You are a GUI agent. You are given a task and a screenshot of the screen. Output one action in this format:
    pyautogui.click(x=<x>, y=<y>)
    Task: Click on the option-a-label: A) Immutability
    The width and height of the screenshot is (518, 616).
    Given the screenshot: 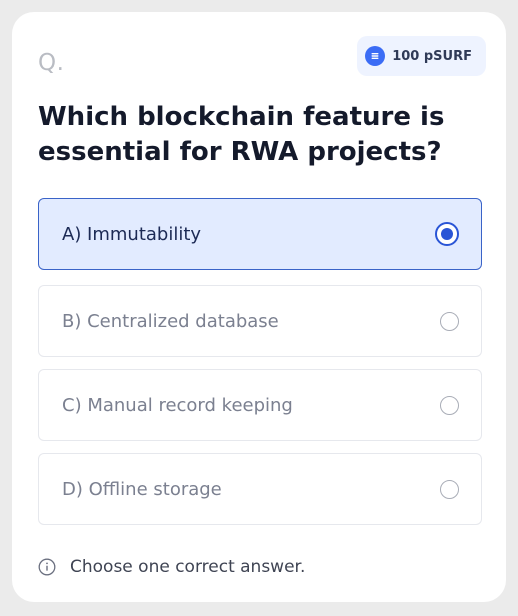 What is the action you would take?
    pyautogui.click(x=132, y=234)
    